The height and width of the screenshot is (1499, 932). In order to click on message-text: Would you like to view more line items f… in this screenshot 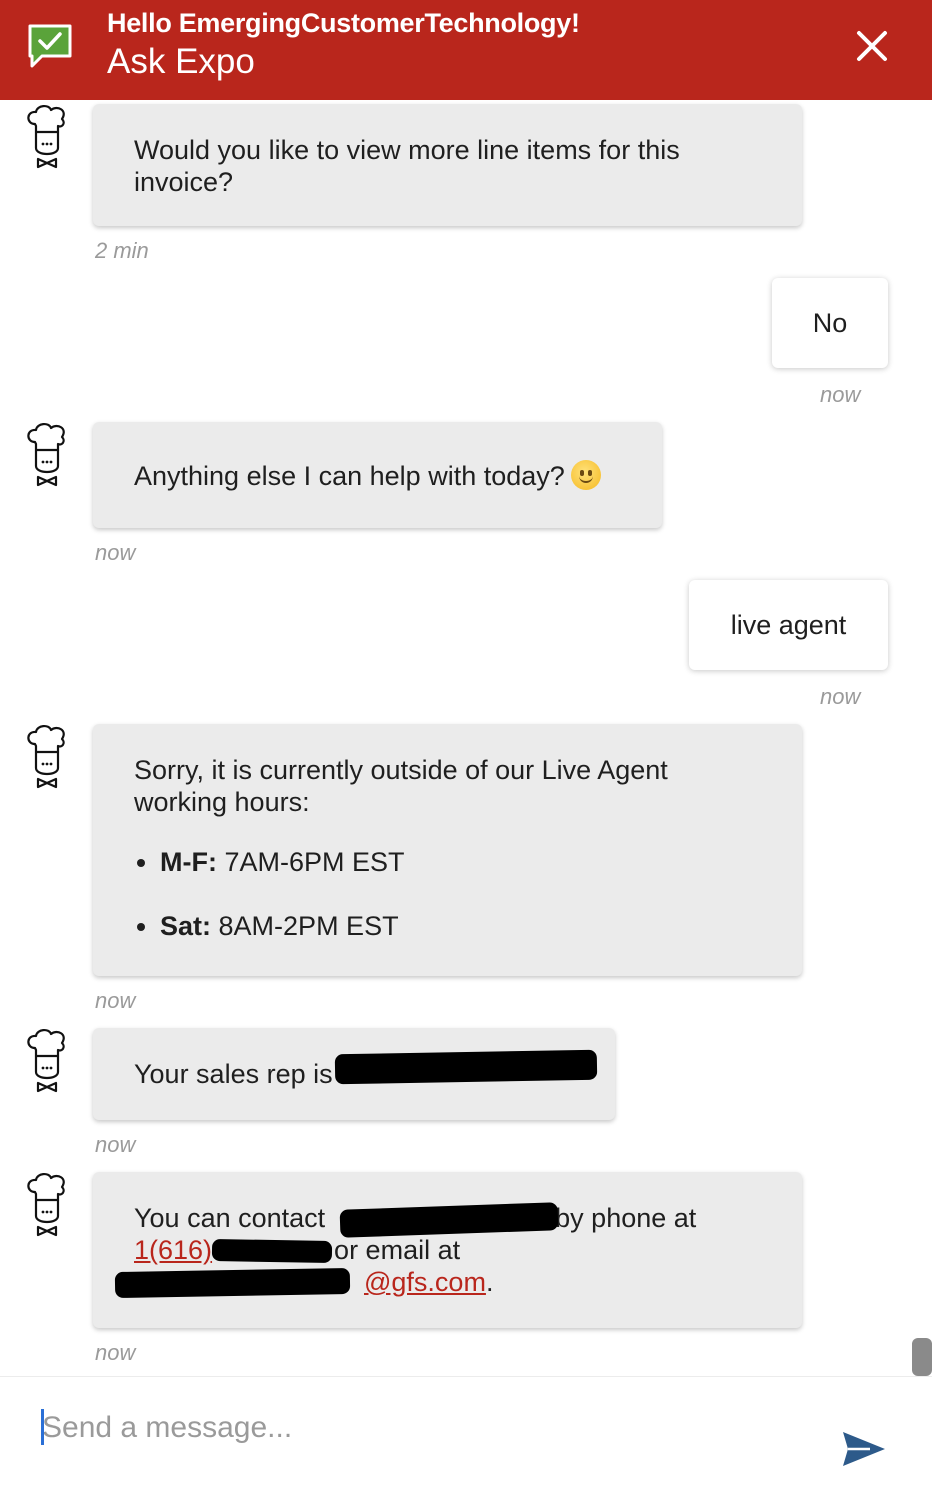, I will do `click(407, 150)`.